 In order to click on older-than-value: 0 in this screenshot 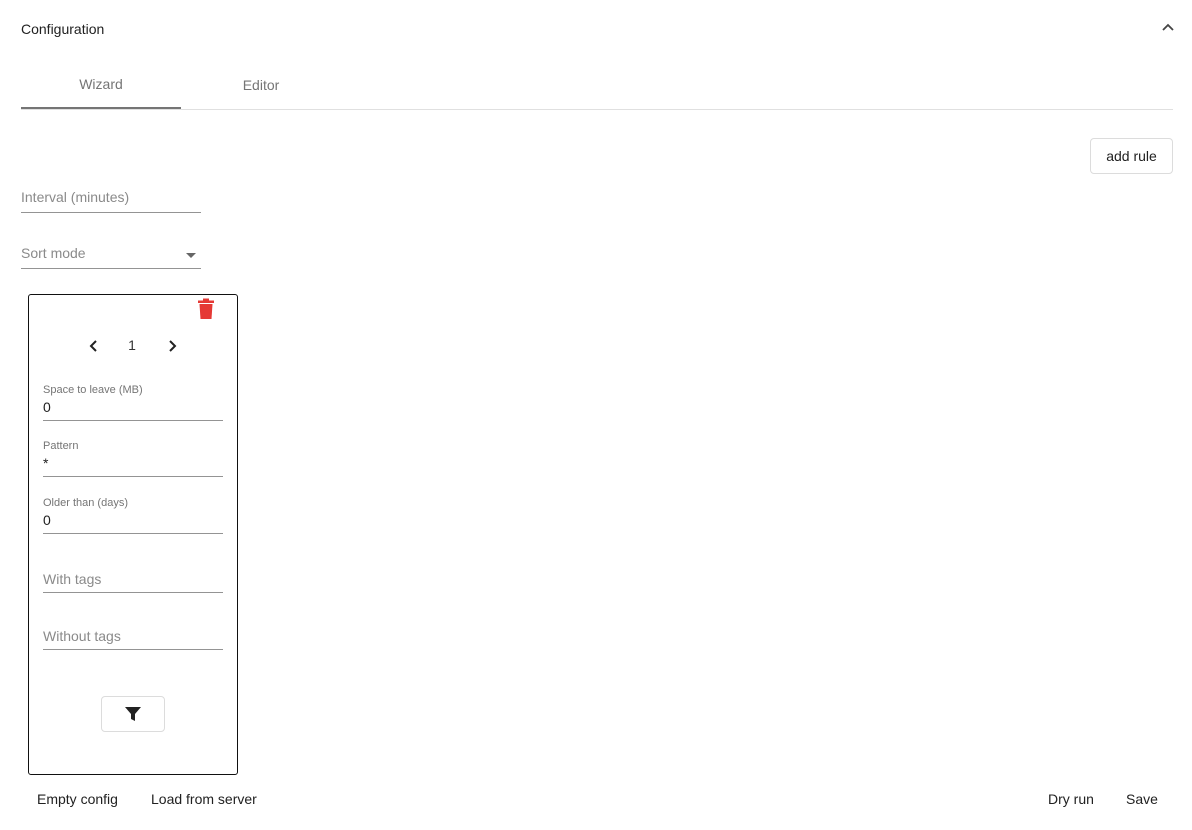, I will do `click(47, 520)`.